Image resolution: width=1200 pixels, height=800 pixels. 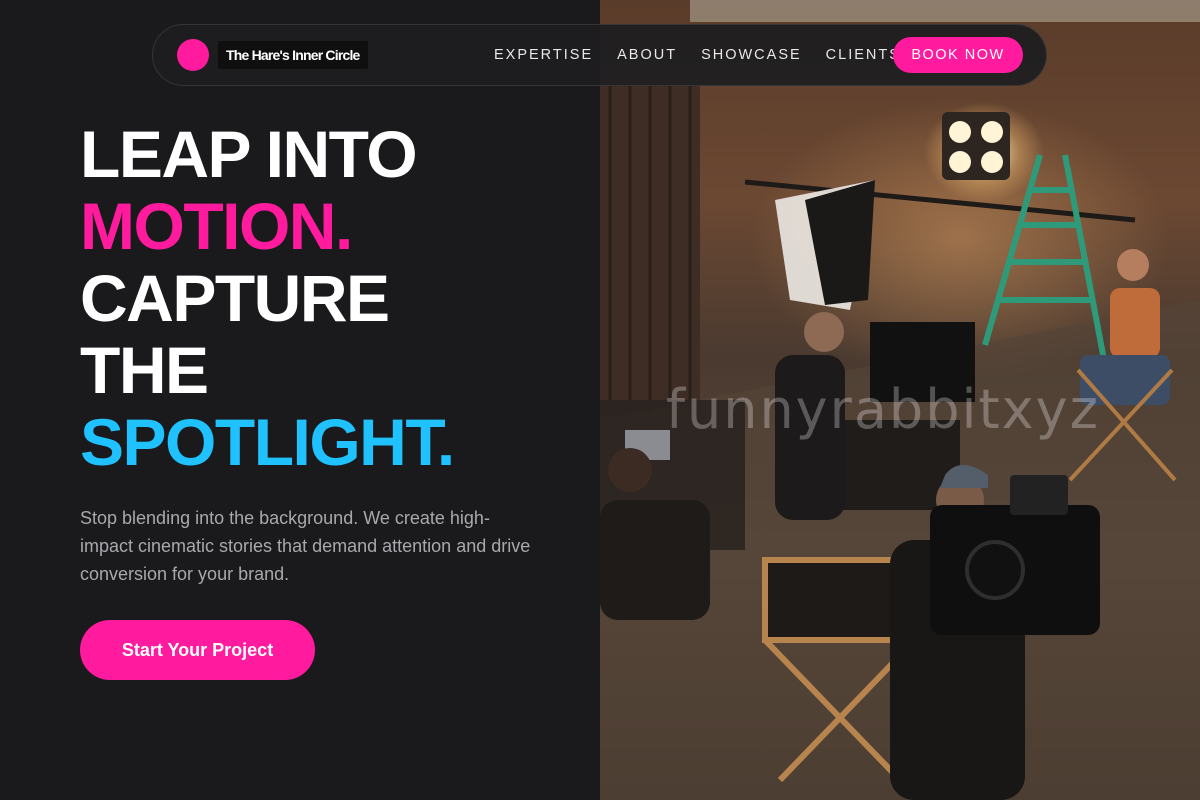 I want to click on hero-headline: LEAP INTO MOTION. CAPTURE THE SPOTLIGHT., so click(x=267, y=298).